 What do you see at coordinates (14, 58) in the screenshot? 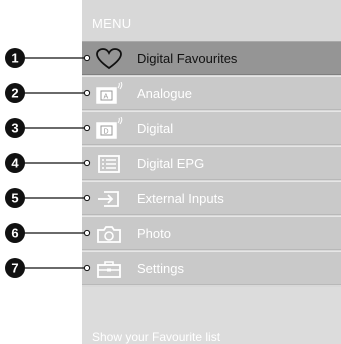
I see `callout-number: 1` at bounding box center [14, 58].